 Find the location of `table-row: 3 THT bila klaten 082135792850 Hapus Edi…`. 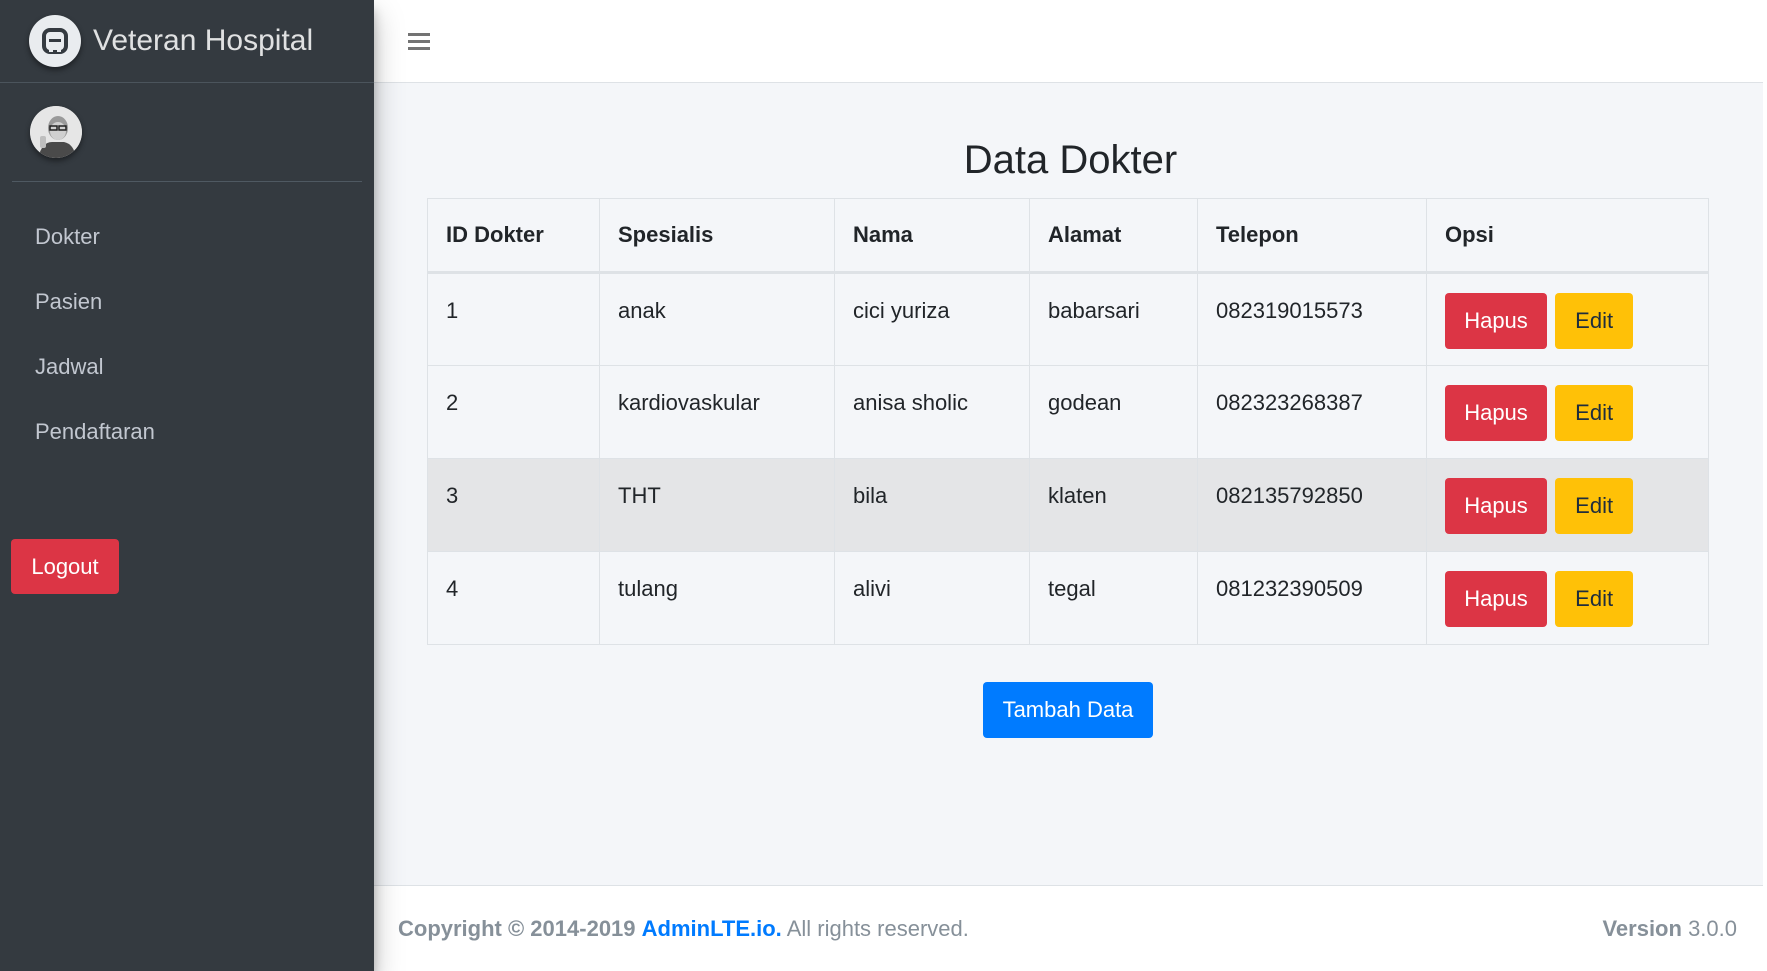

table-row: 3 THT bila klaten 082135792850 Hapus Edi… is located at coordinates (1068, 505).